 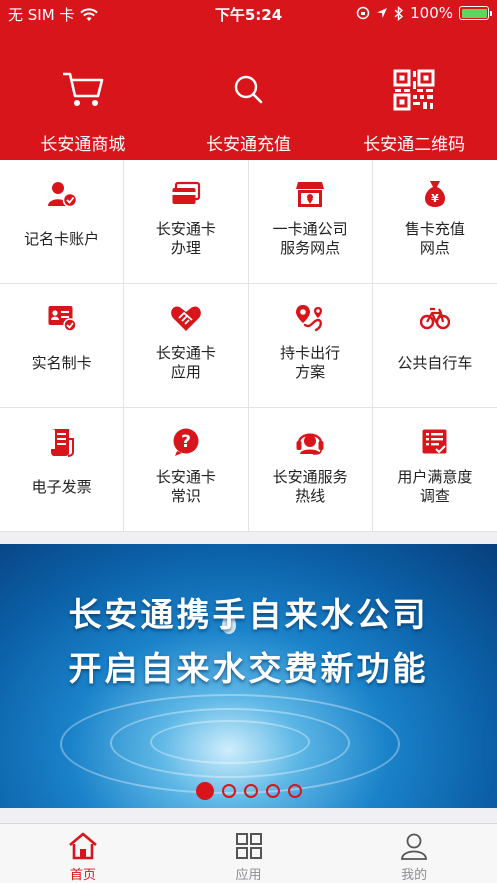 What do you see at coordinates (414, 90) in the screenshot?
I see `qr-code-icon` at bounding box center [414, 90].